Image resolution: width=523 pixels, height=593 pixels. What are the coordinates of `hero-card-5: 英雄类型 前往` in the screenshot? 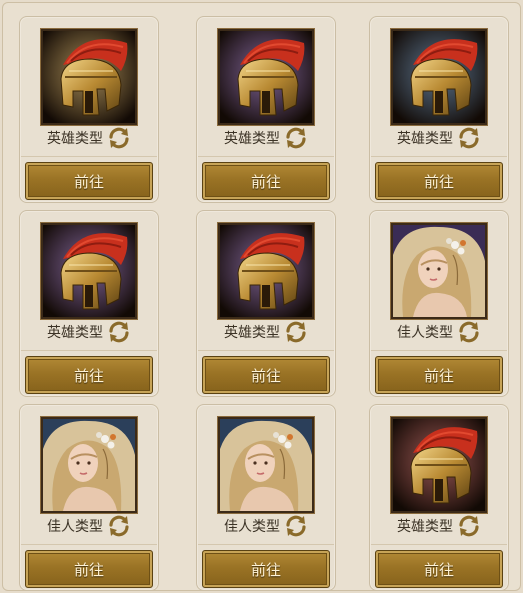 It's located at (266, 303).